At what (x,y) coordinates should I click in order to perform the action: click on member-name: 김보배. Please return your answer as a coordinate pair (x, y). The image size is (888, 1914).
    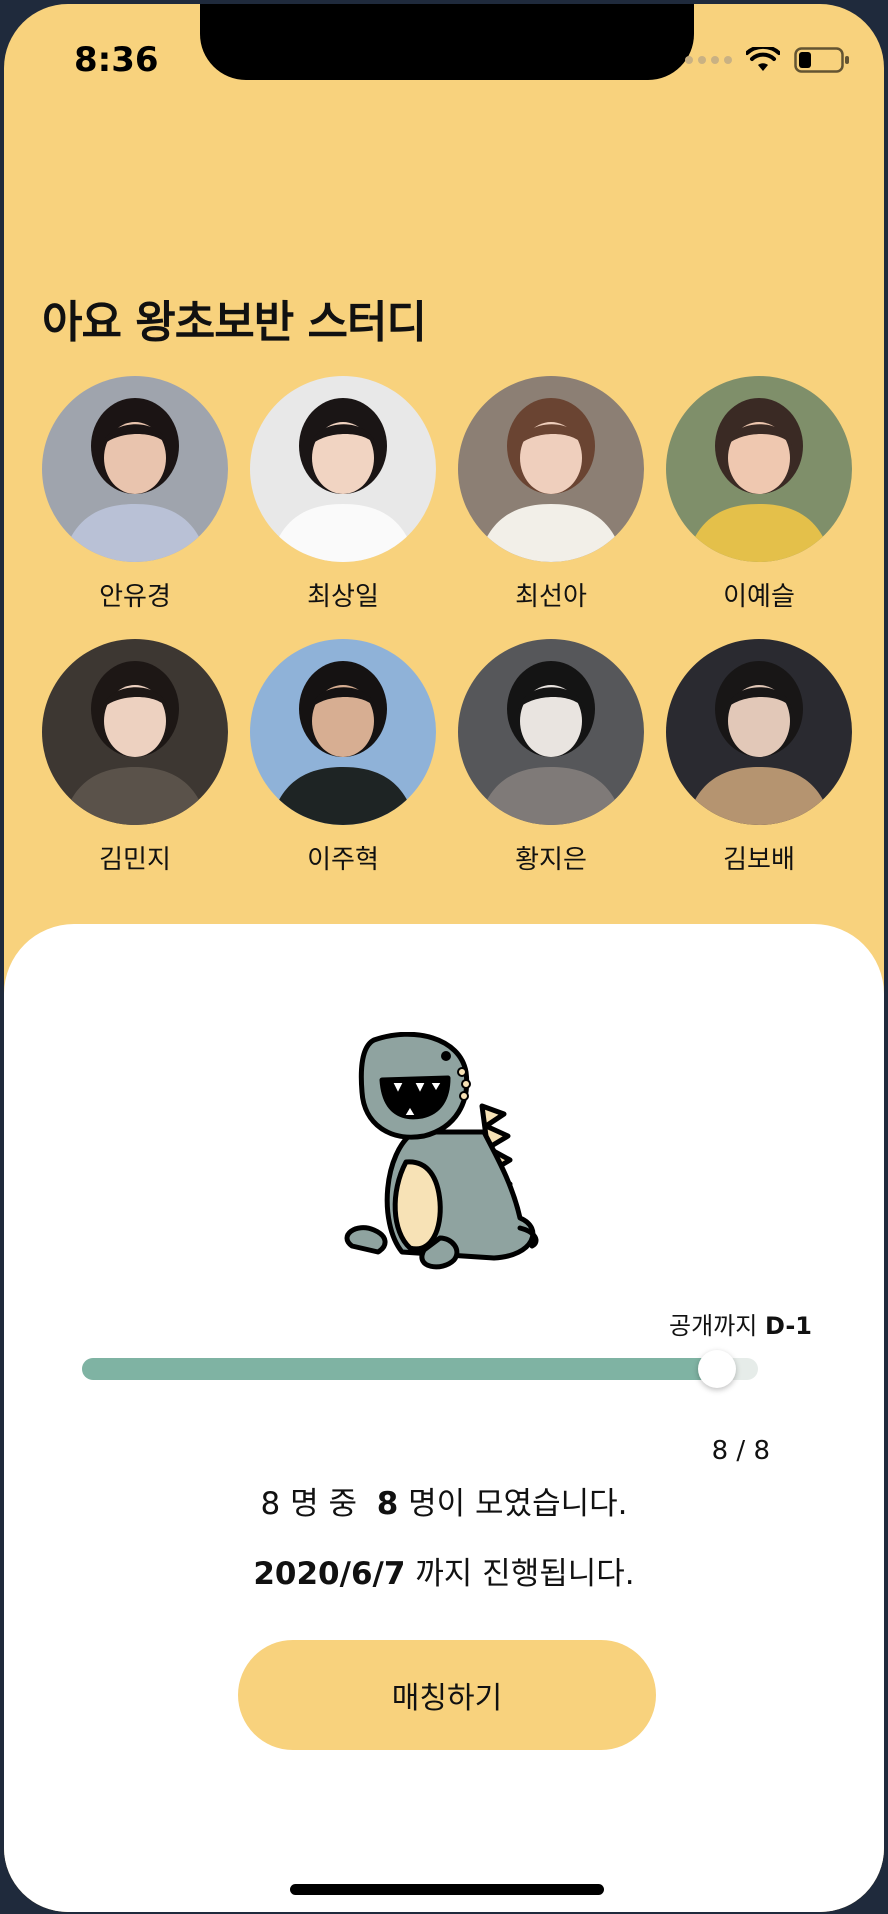
    Looking at the image, I should click on (759, 860).